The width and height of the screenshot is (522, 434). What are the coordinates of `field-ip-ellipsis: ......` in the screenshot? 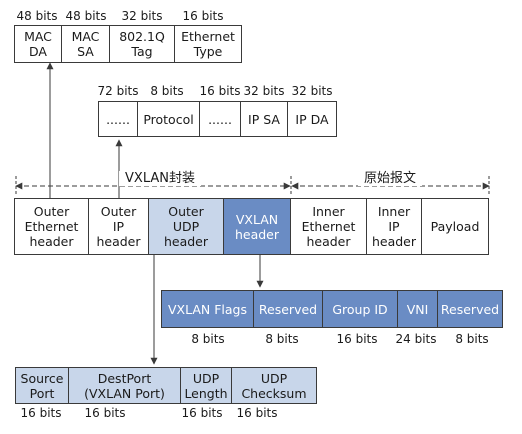 It's located at (118, 119).